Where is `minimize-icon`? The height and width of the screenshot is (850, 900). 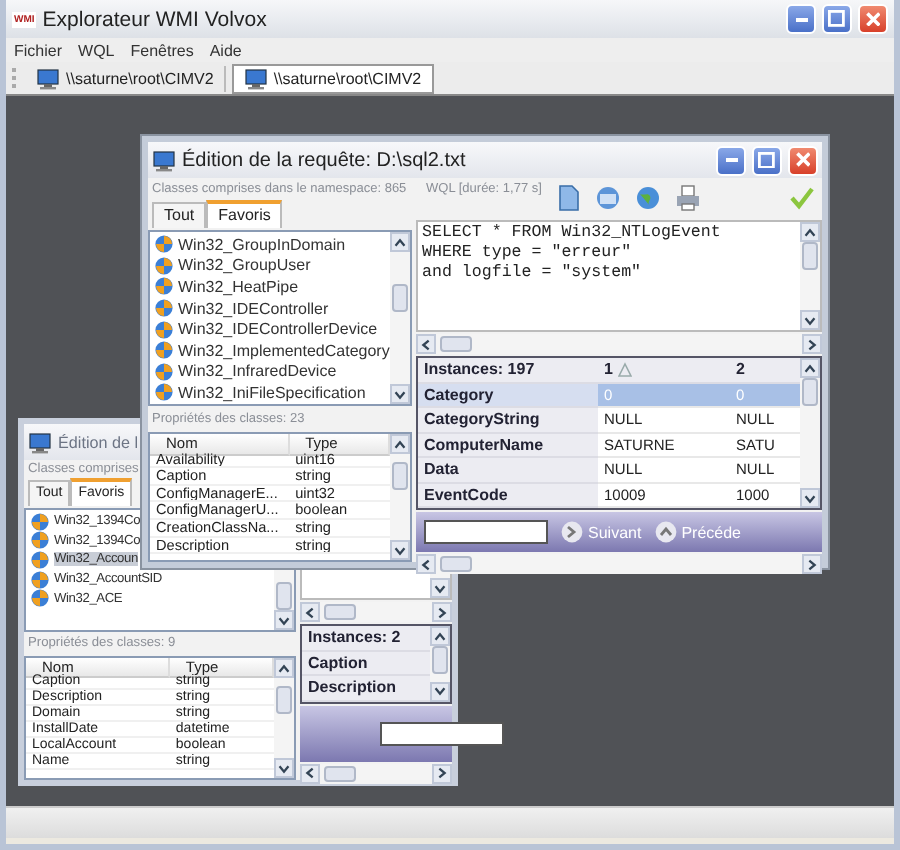
minimize-icon is located at coordinates (731, 160).